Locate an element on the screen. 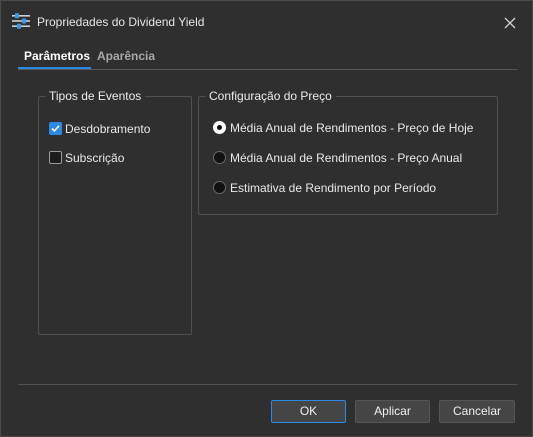  tab-parametros: Parâmetros is located at coordinates (57, 56).